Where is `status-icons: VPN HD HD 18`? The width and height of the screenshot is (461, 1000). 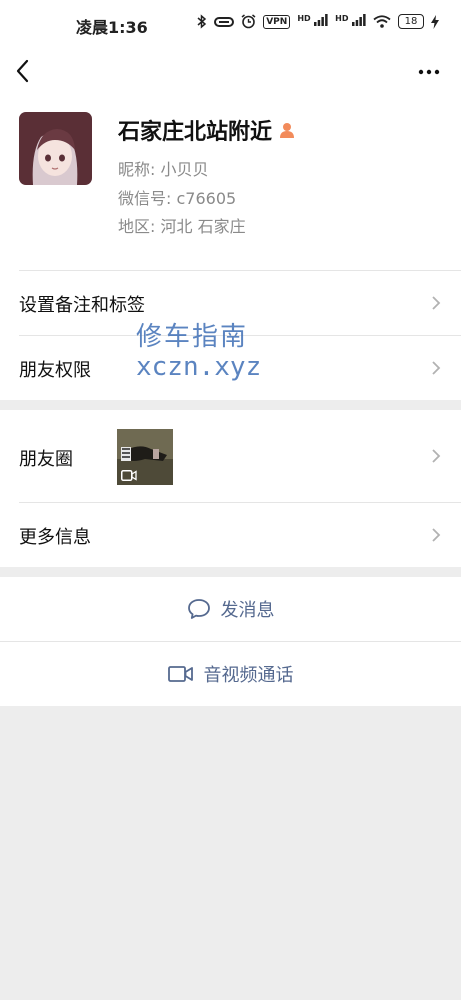
status-icons: VPN HD HD 18 is located at coordinates (318, 21).